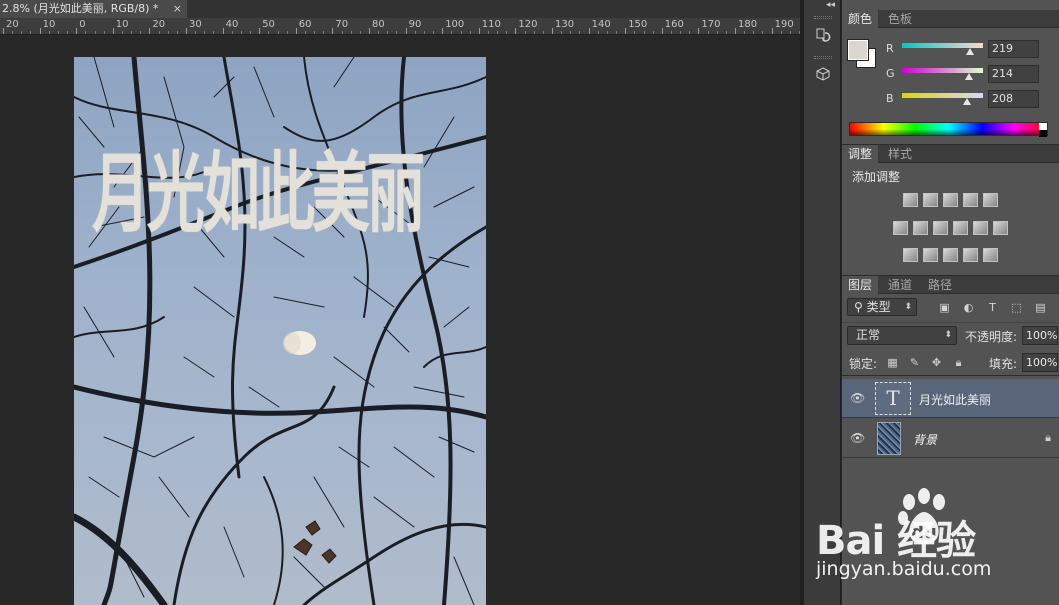 This screenshot has width=1059, height=605. Describe the element at coordinates (920, 228) in the screenshot. I see `color-balance-icon` at that location.